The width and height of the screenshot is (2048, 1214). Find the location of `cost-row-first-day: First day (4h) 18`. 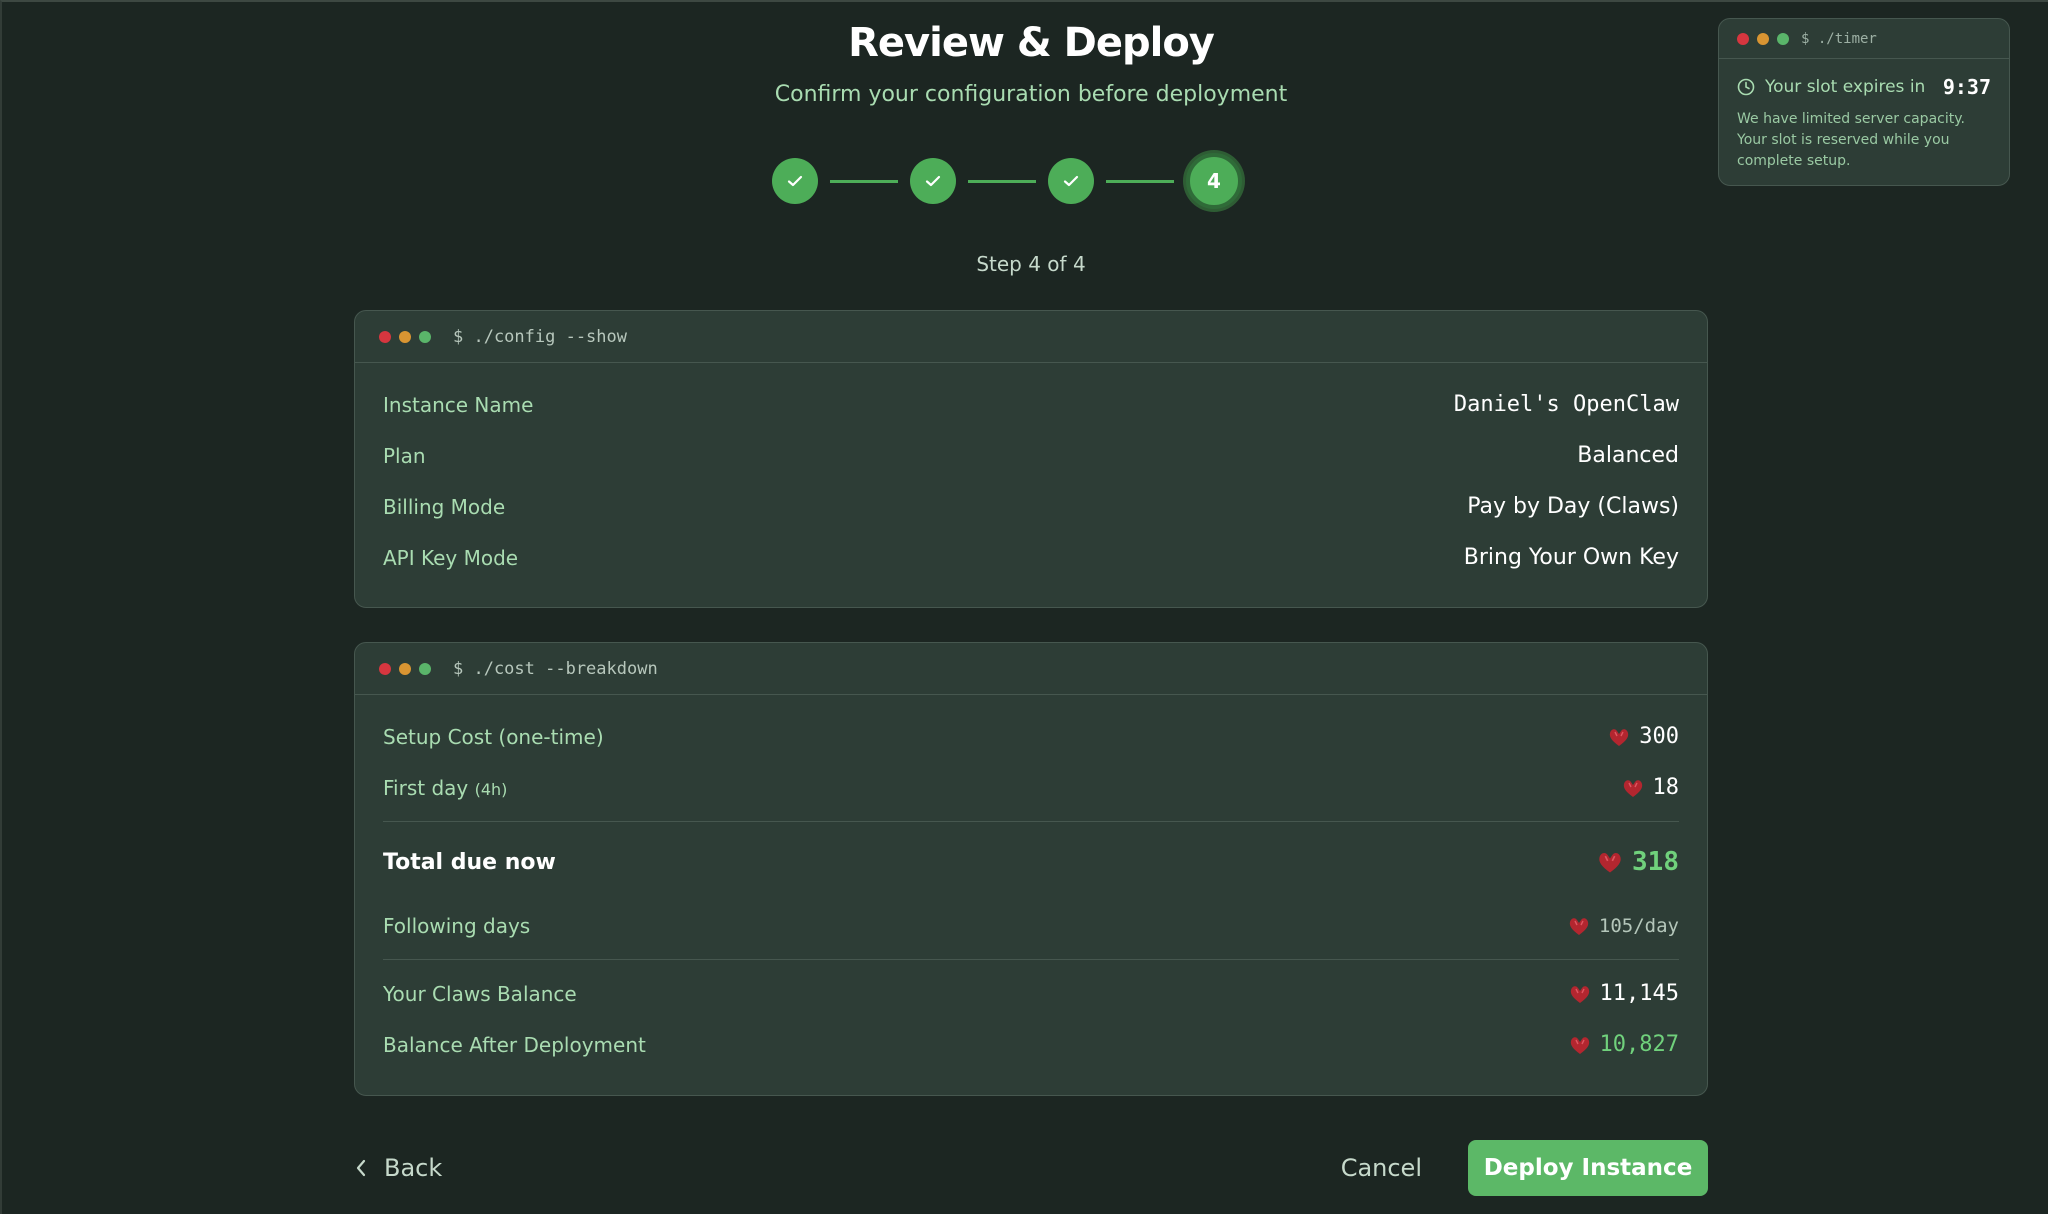

cost-row-first-day: First day (4h) 18 is located at coordinates (1031, 787).